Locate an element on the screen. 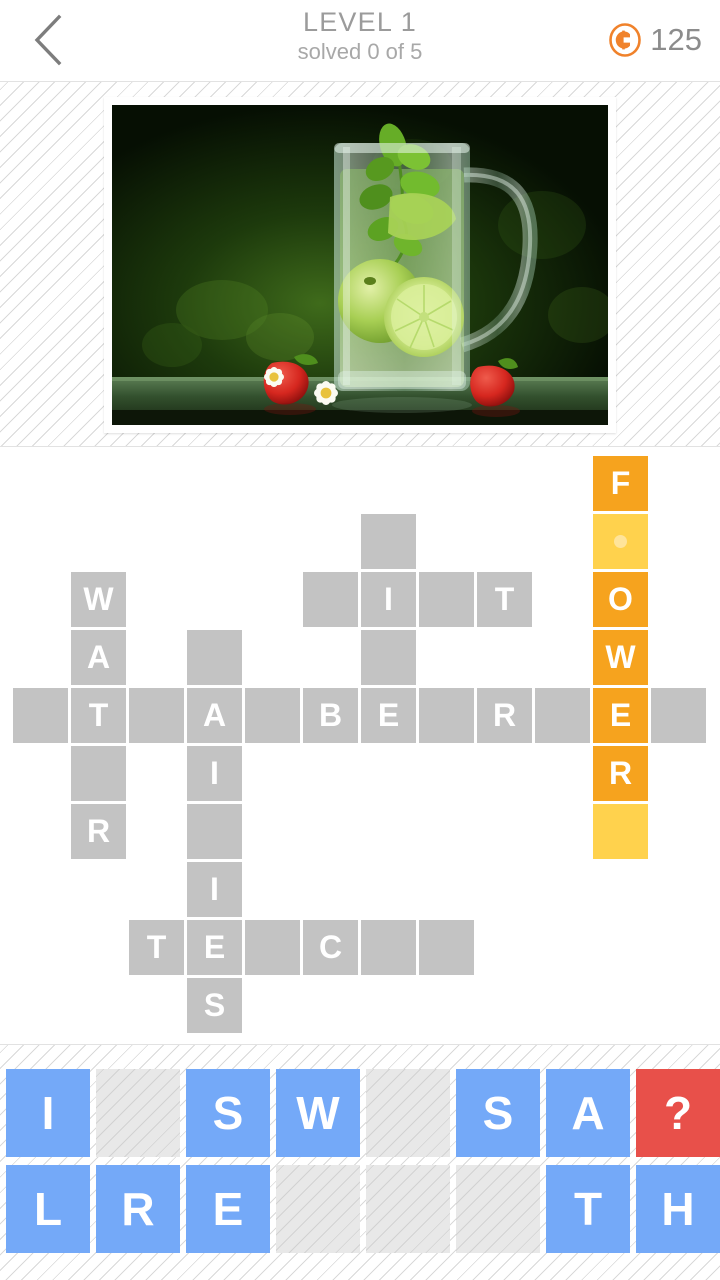  grid-cell-r4-c0 is located at coordinates (40, 715).